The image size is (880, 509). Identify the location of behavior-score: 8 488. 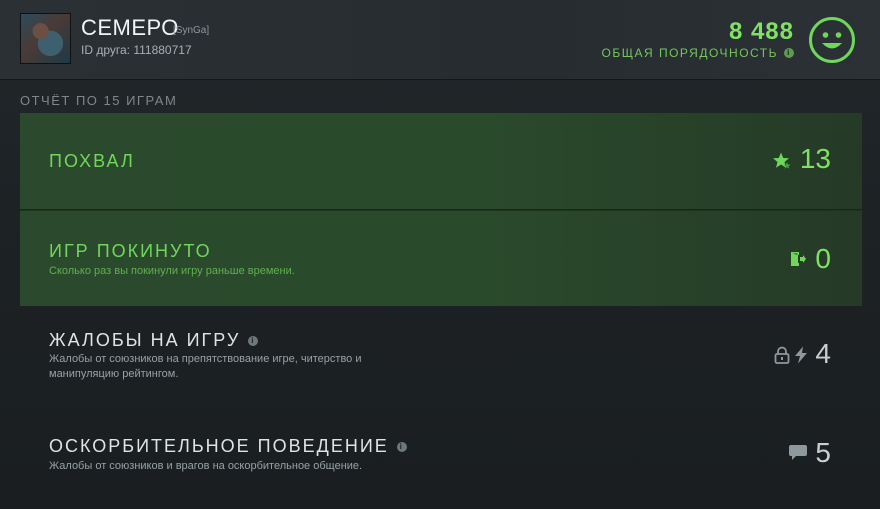
(761, 31).